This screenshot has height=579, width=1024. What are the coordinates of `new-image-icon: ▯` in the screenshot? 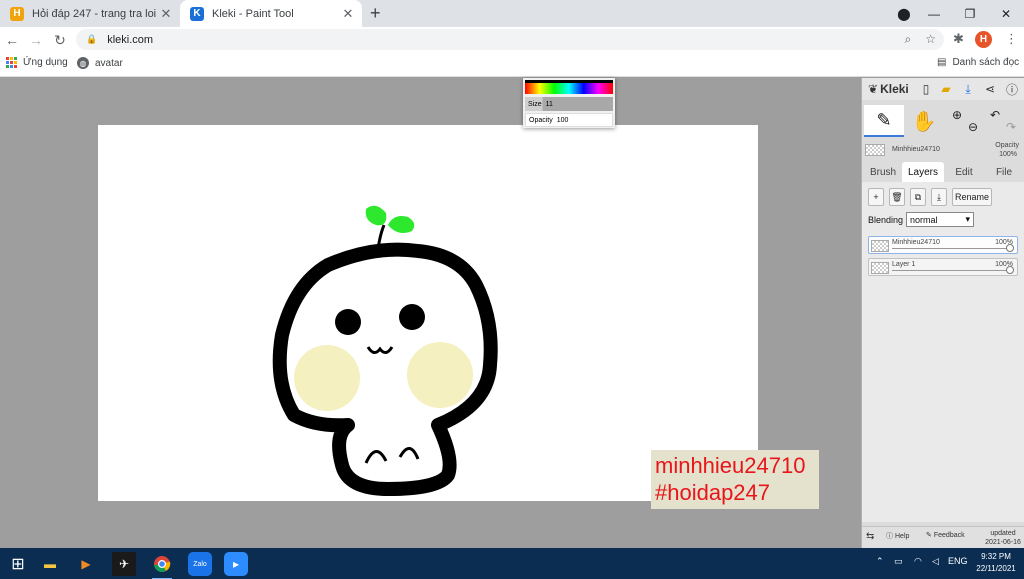 It's located at (926, 89).